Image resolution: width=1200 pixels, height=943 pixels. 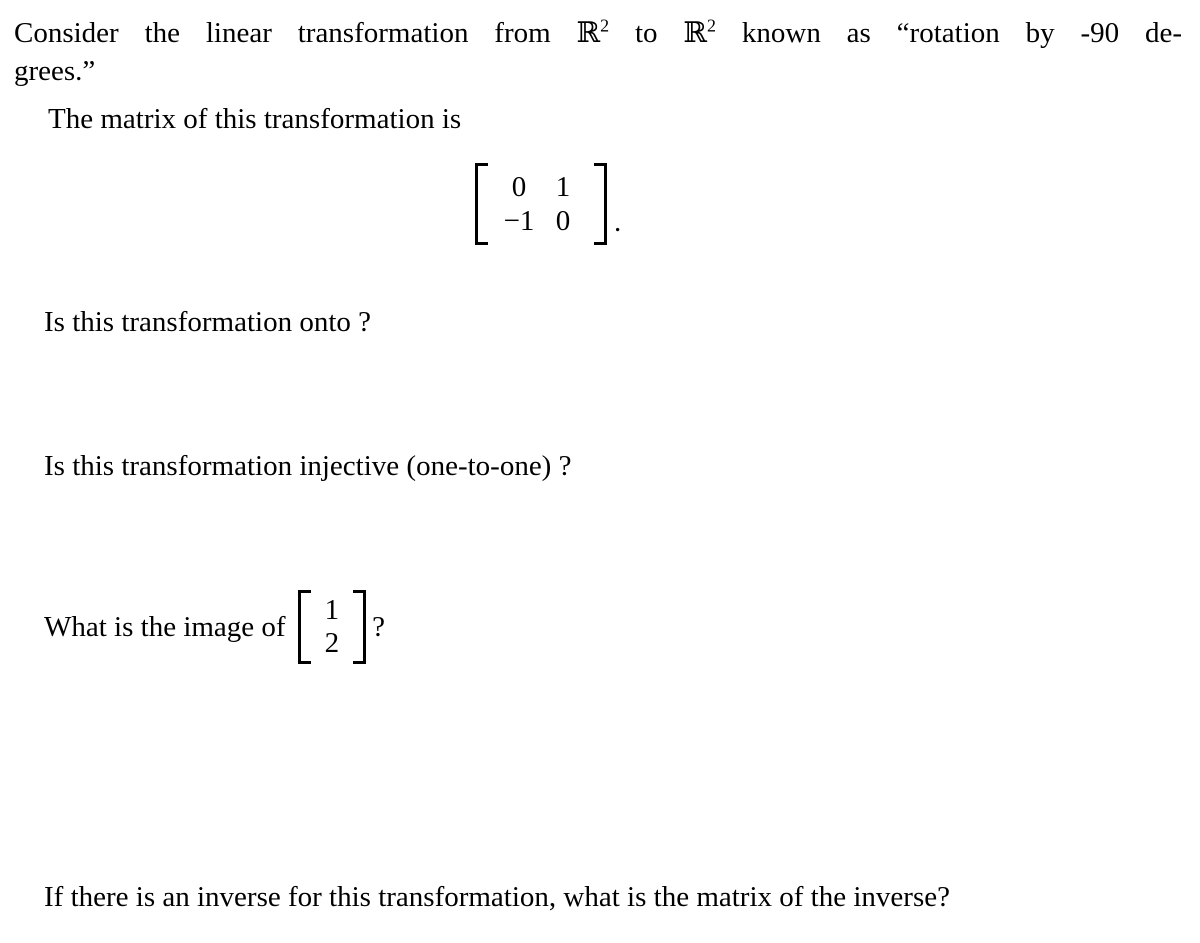 What do you see at coordinates (541, 187) in the screenshot?
I see `matrix-row: 0 1` at bounding box center [541, 187].